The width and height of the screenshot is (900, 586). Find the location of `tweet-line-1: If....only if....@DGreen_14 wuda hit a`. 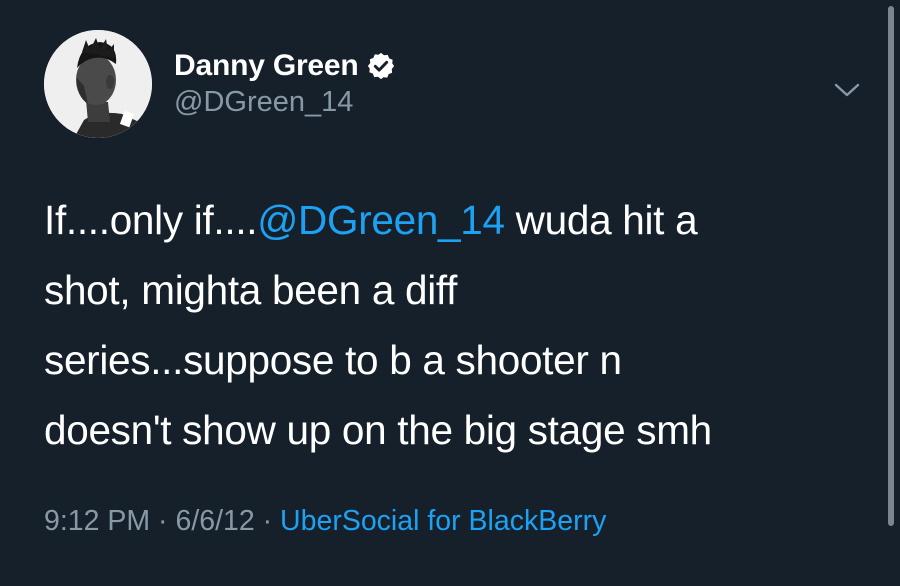

tweet-line-1: If....only if....@DGreen_14 wuda hit a is located at coordinates (444, 220).